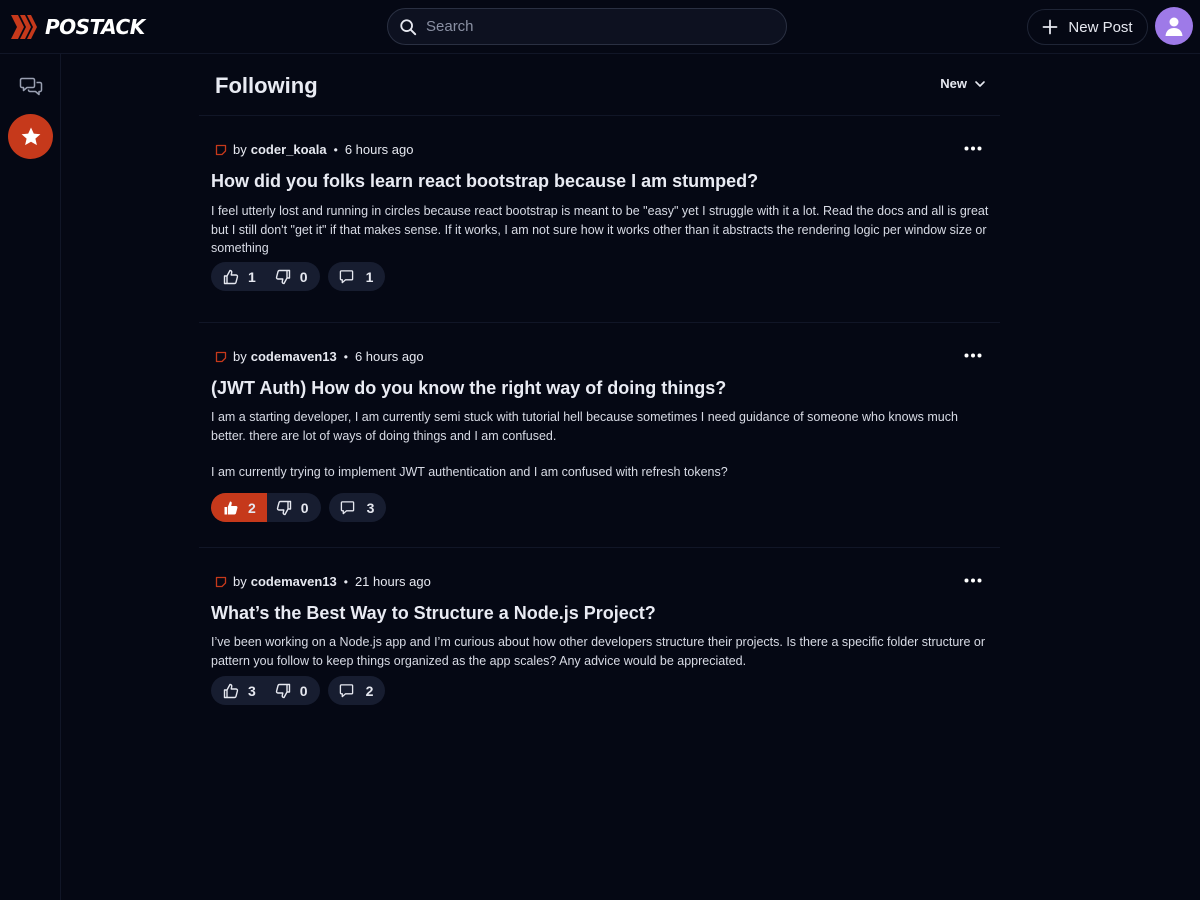 Image resolution: width=1200 pixels, height=900 pixels. I want to click on post-time: 21 hours ago, so click(392, 581).